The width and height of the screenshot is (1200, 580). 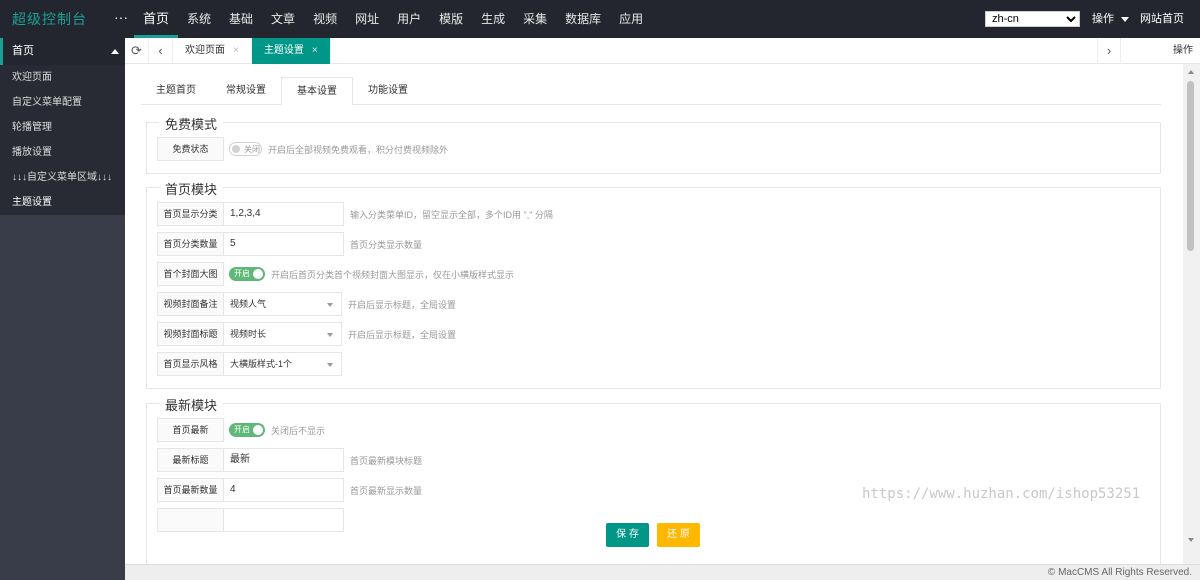 I want to click on cover-note-select: 视频人气, so click(x=283, y=304).